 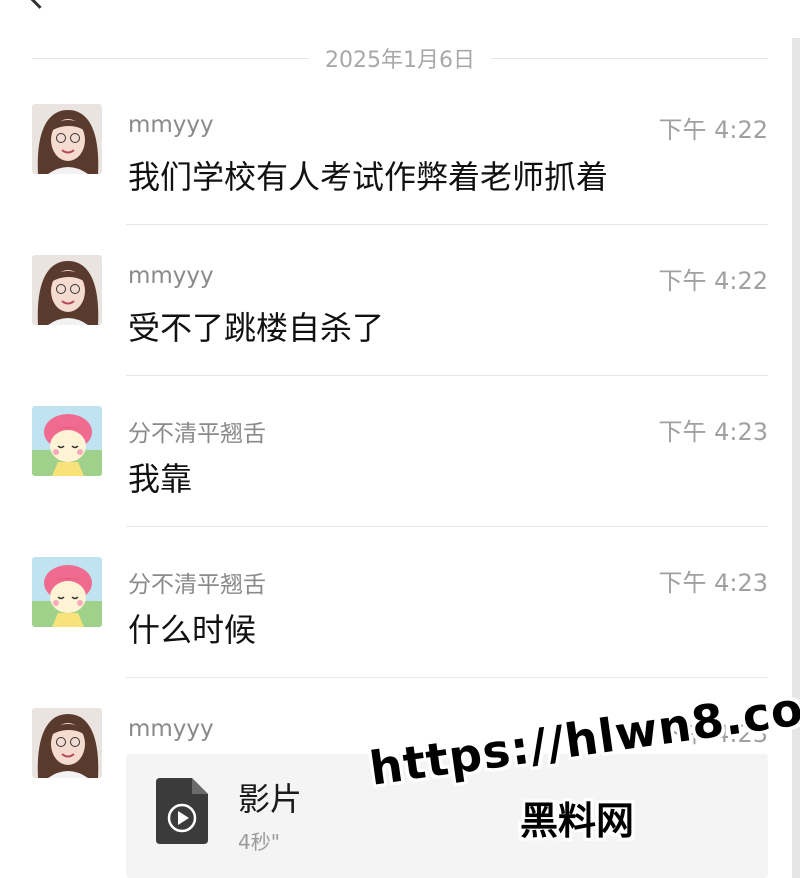 What do you see at coordinates (192, 630) in the screenshot?
I see `message-text: 什么时候` at bounding box center [192, 630].